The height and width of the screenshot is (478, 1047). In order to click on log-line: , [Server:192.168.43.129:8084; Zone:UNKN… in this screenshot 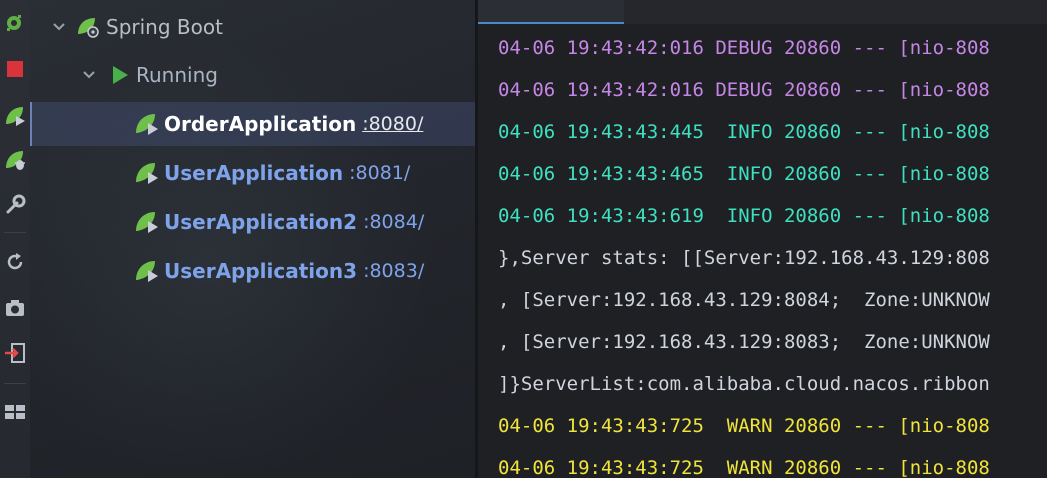, I will do `click(744, 300)`.